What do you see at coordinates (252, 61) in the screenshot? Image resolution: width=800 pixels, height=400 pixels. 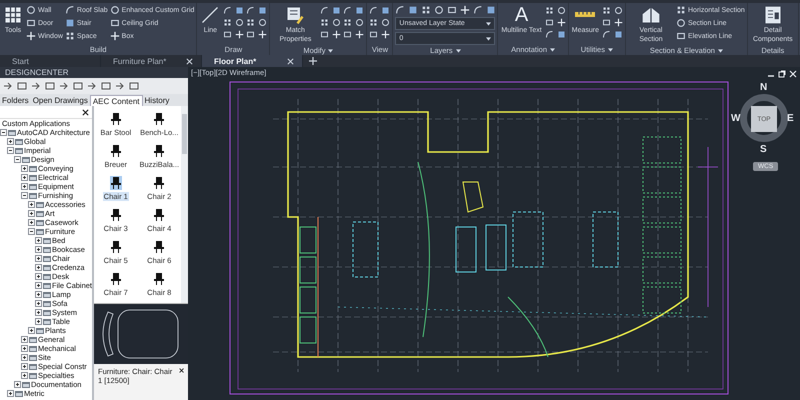 I see `file-tab: Floor Plan*` at bounding box center [252, 61].